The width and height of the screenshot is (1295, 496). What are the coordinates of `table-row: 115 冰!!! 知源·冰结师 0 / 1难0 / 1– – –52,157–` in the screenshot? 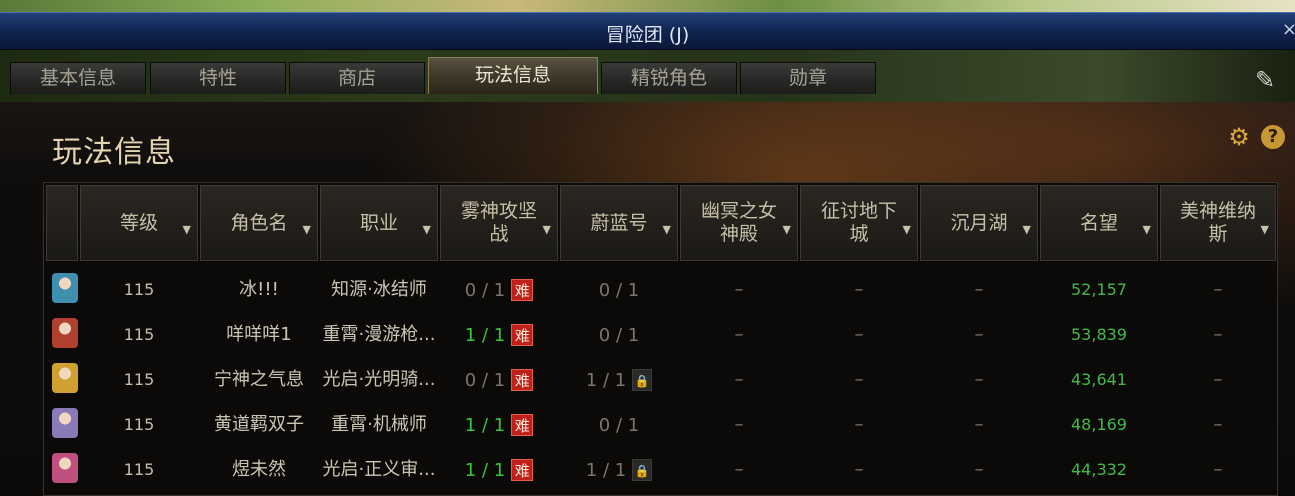 It's located at (661, 289).